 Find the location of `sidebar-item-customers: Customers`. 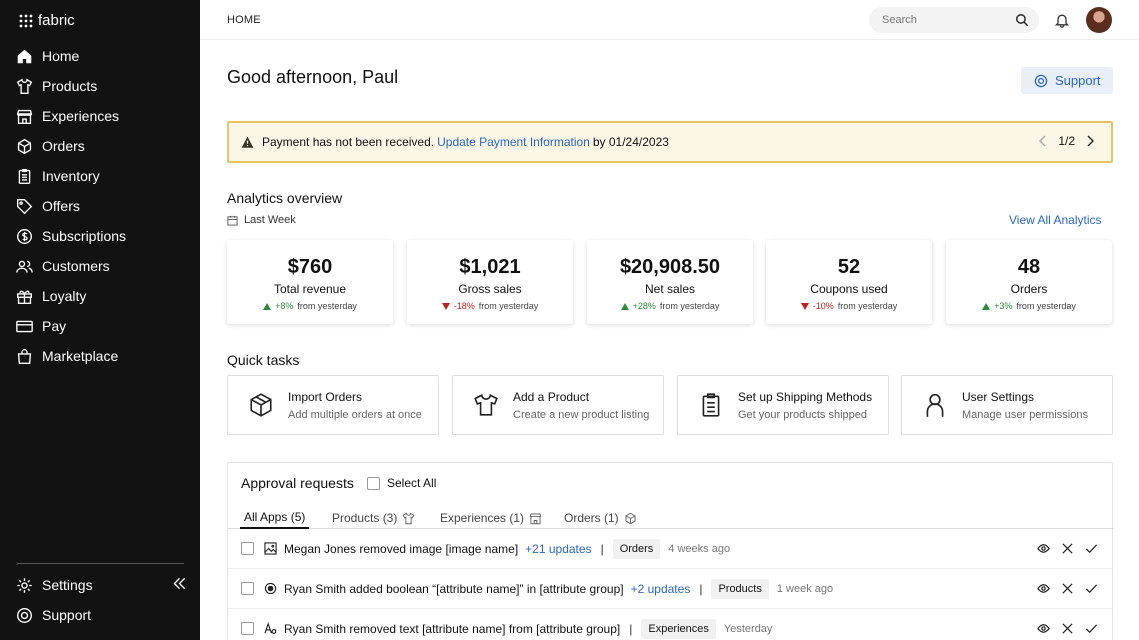

sidebar-item-customers: Customers is located at coordinates (104, 266).